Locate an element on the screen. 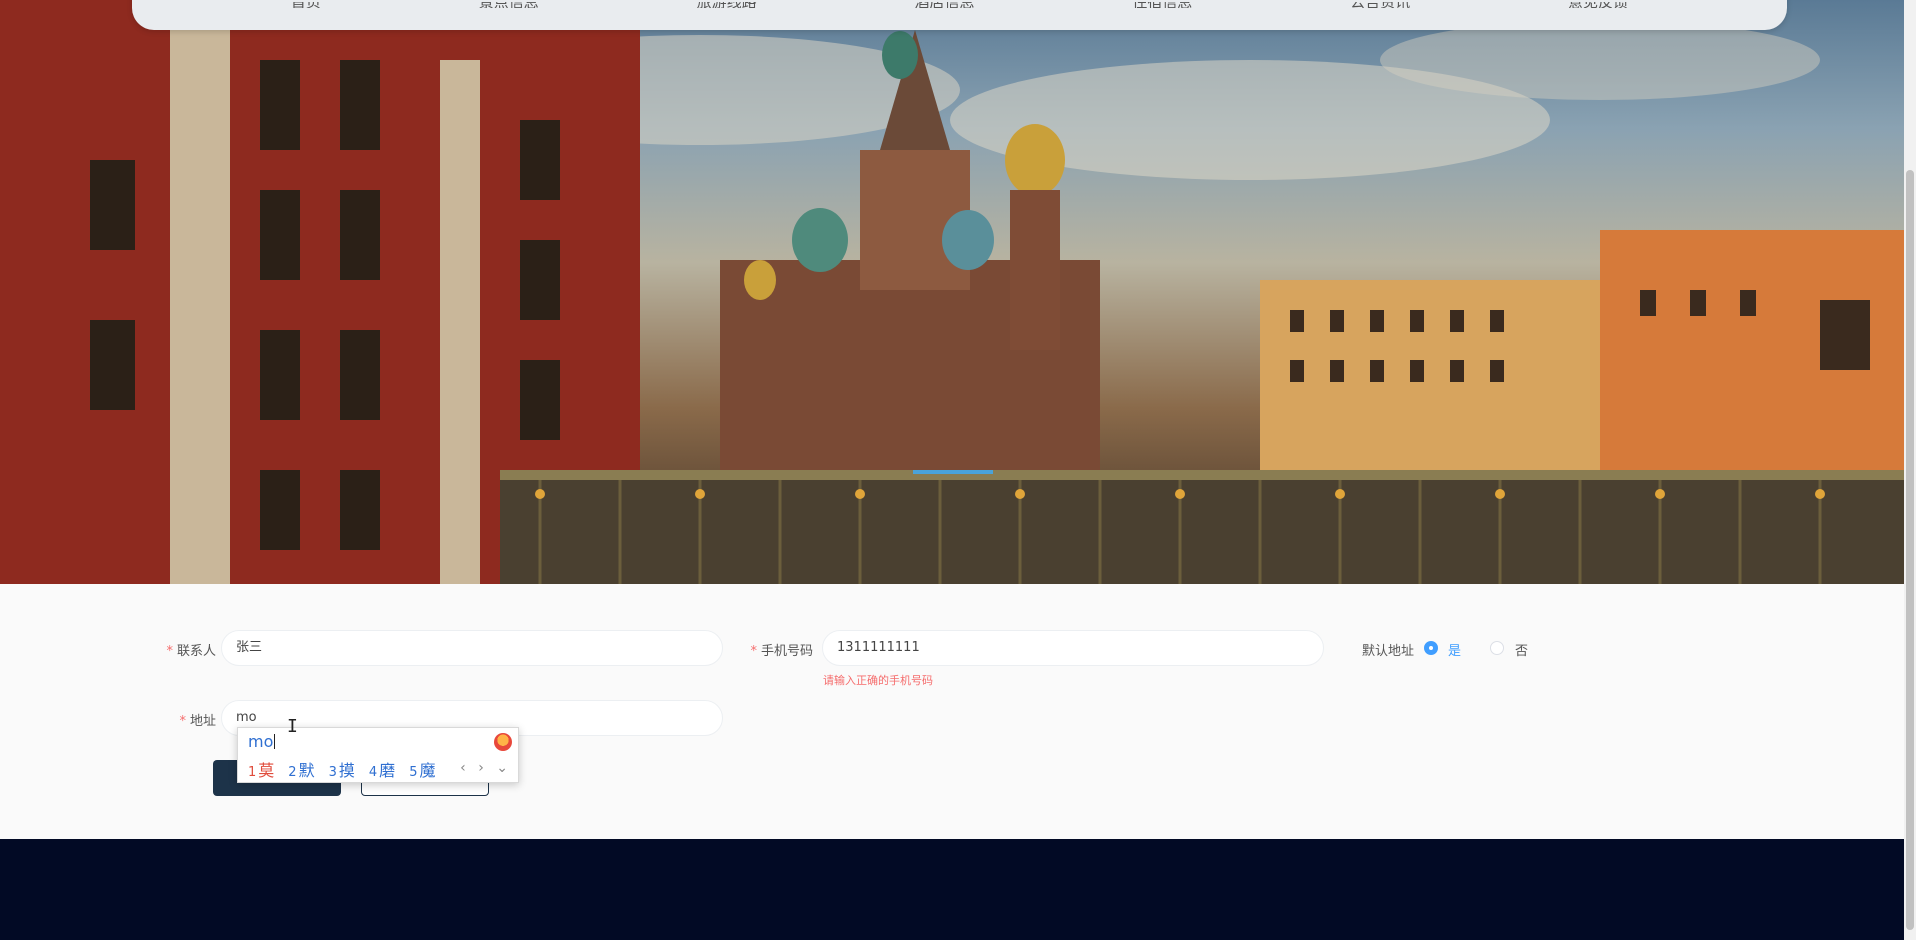 The width and height of the screenshot is (1916, 940). nav-item-feedback: 意见反馈 is located at coordinates (1598, 5).